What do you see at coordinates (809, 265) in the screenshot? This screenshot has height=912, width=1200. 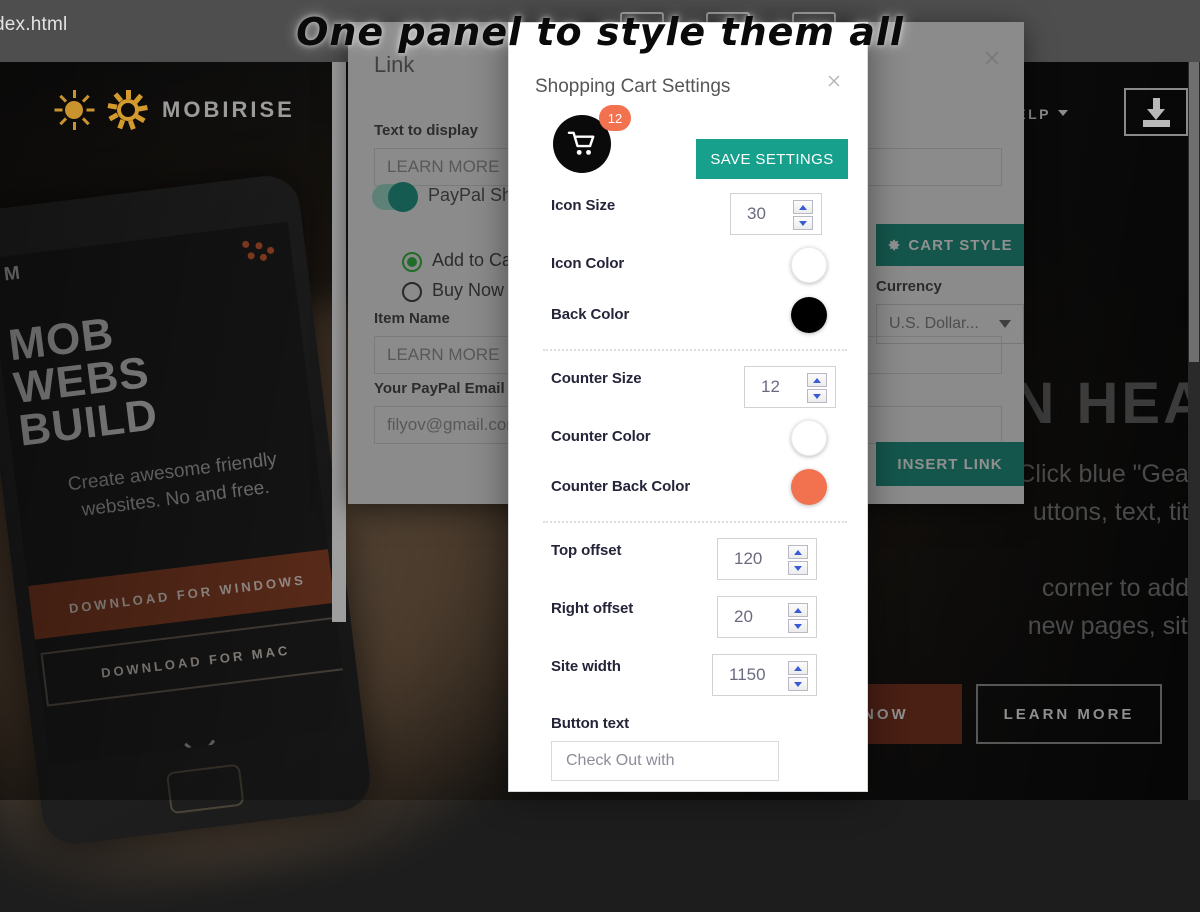 I see `icon-color-swatch` at bounding box center [809, 265].